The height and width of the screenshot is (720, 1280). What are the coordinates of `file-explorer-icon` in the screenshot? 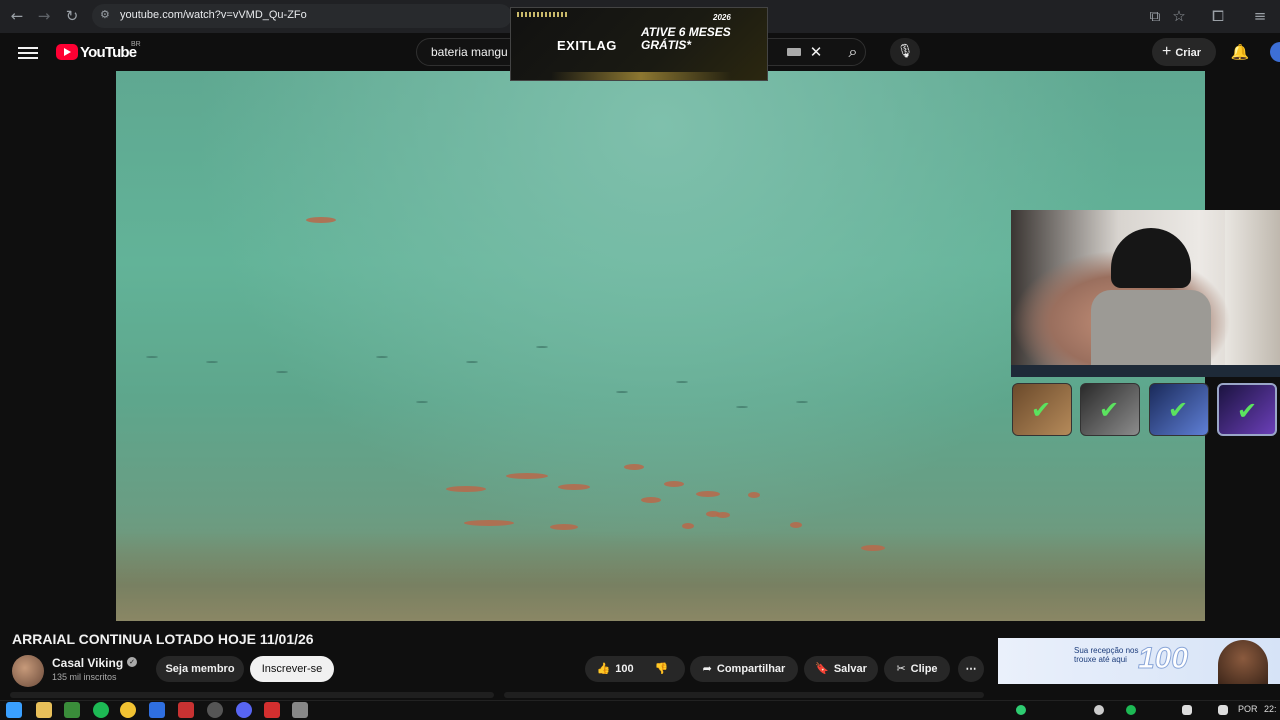 It's located at (44, 710).